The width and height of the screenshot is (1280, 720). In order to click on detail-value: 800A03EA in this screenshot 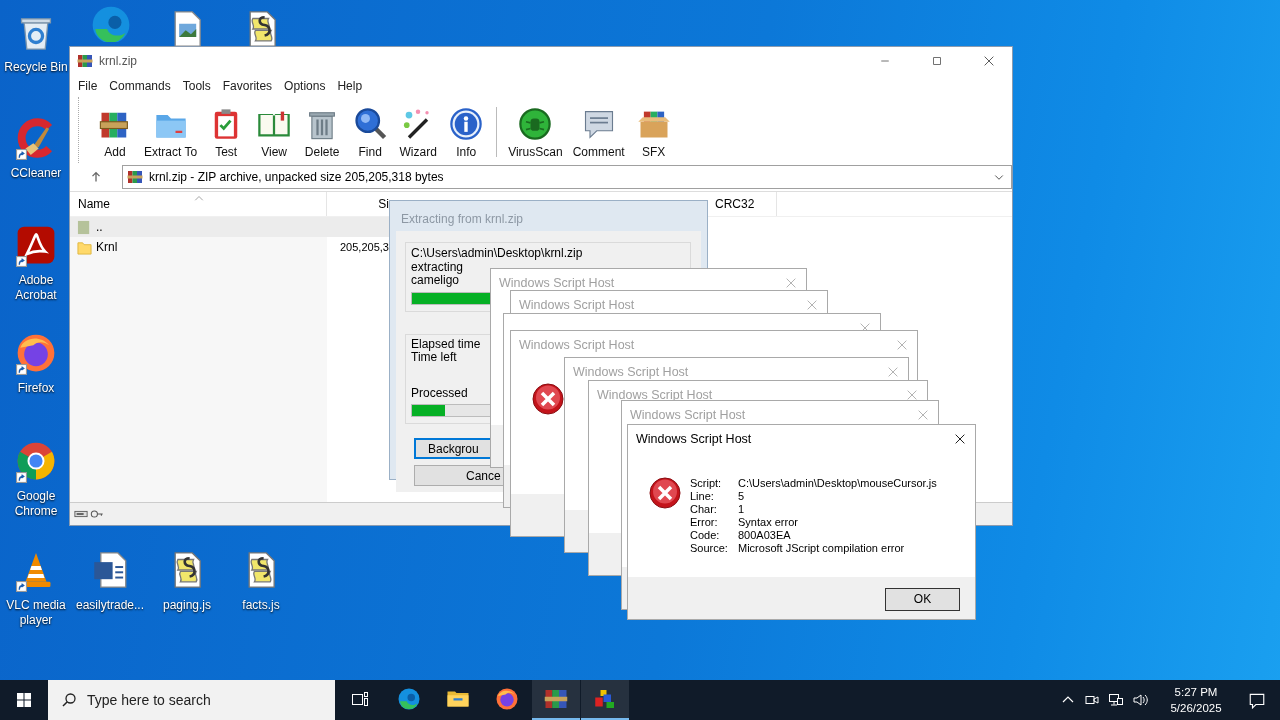, I will do `click(765, 535)`.